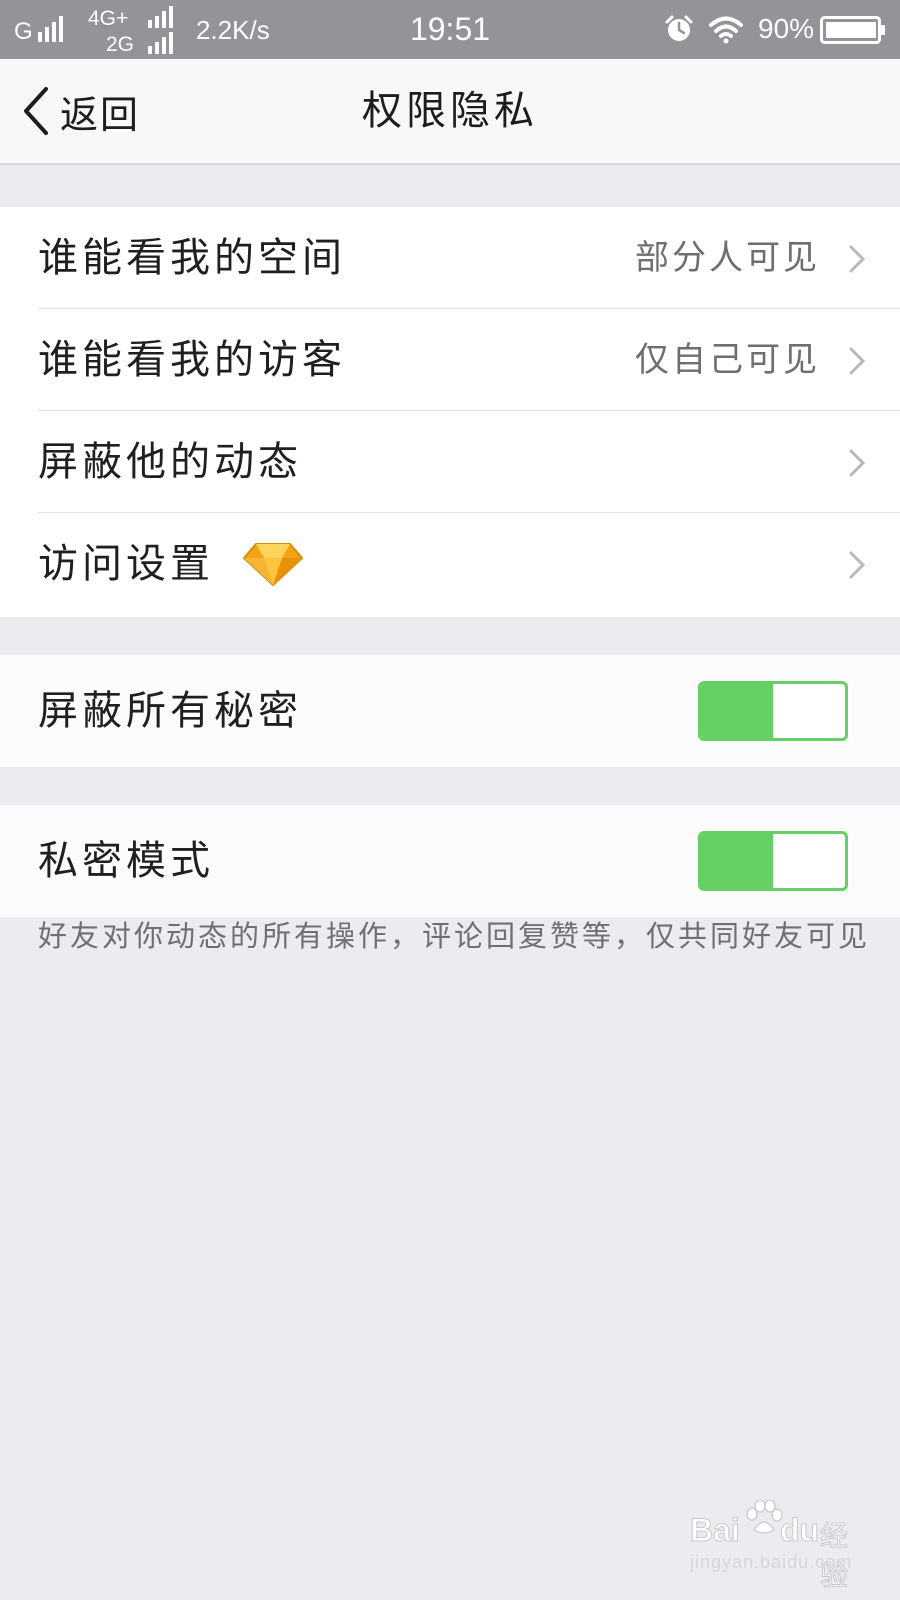  I want to click on toggle-label: 私密模式, so click(126, 861).